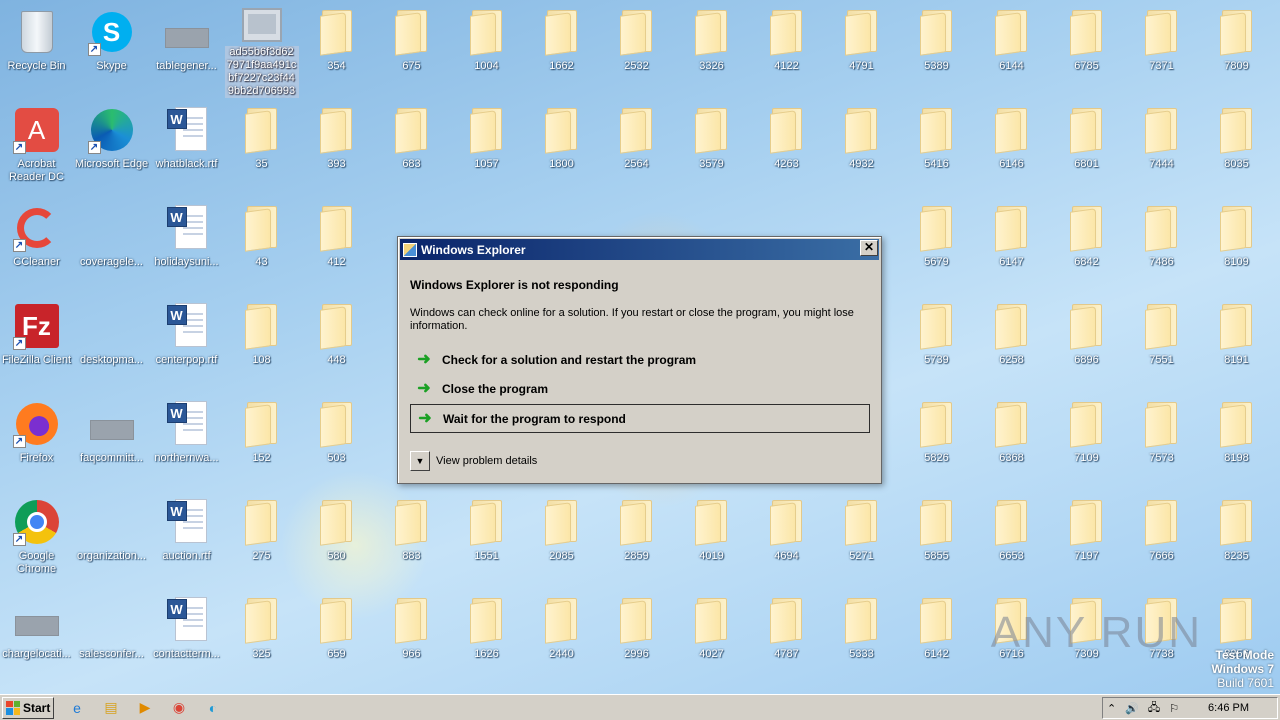 The height and width of the screenshot is (720, 1280). Describe the element at coordinates (1174, 708) in the screenshot. I see `action-center-icon: ⚐` at that location.